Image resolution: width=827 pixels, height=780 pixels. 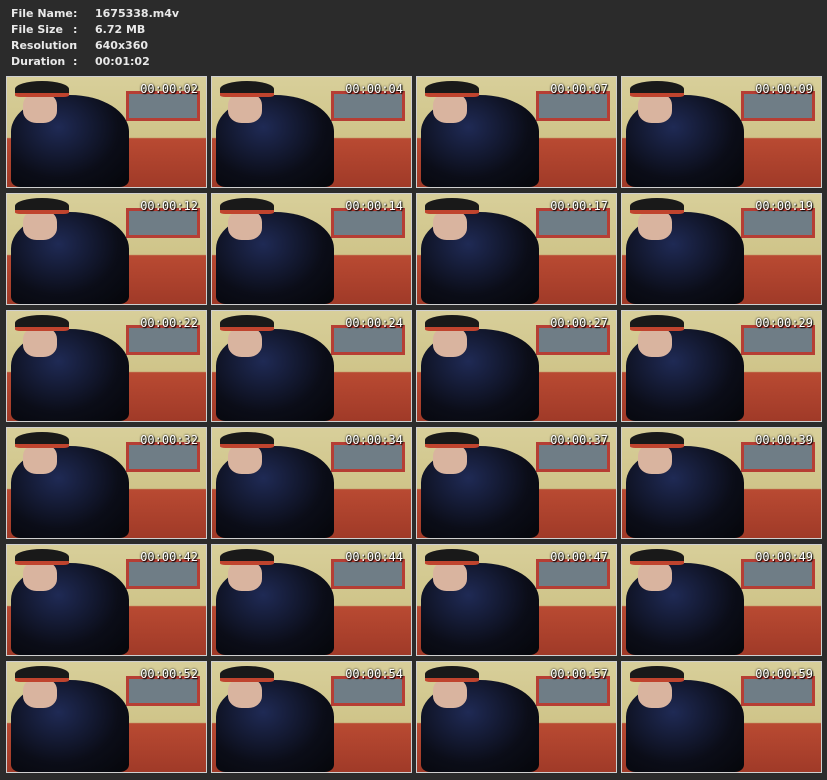 I want to click on frame-timestamp: 00:00:24, so click(x=374, y=323).